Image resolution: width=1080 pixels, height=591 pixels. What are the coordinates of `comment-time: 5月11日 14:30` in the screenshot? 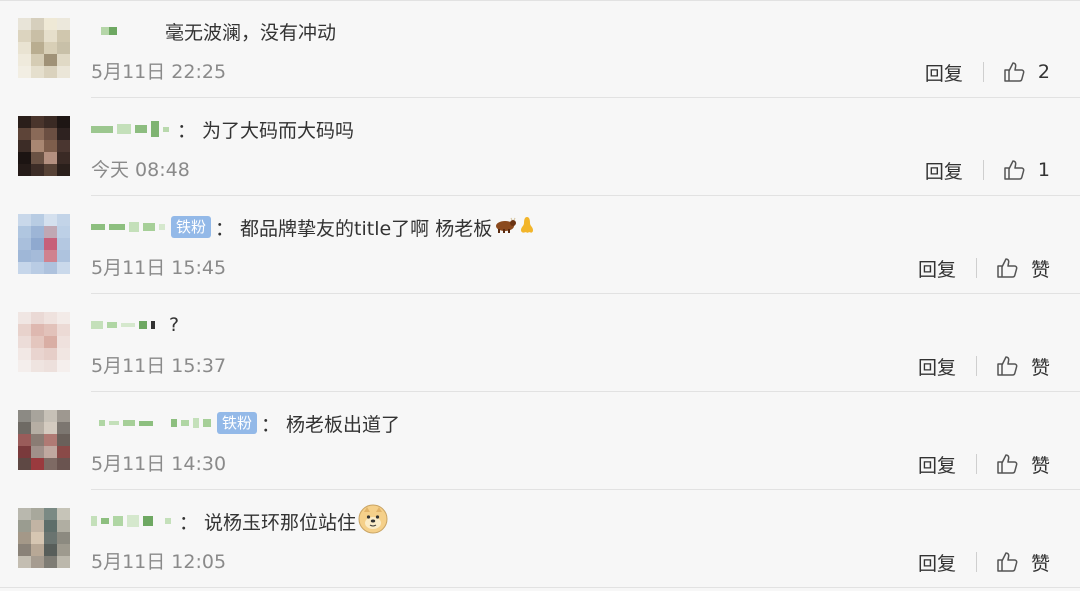 It's located at (159, 464).